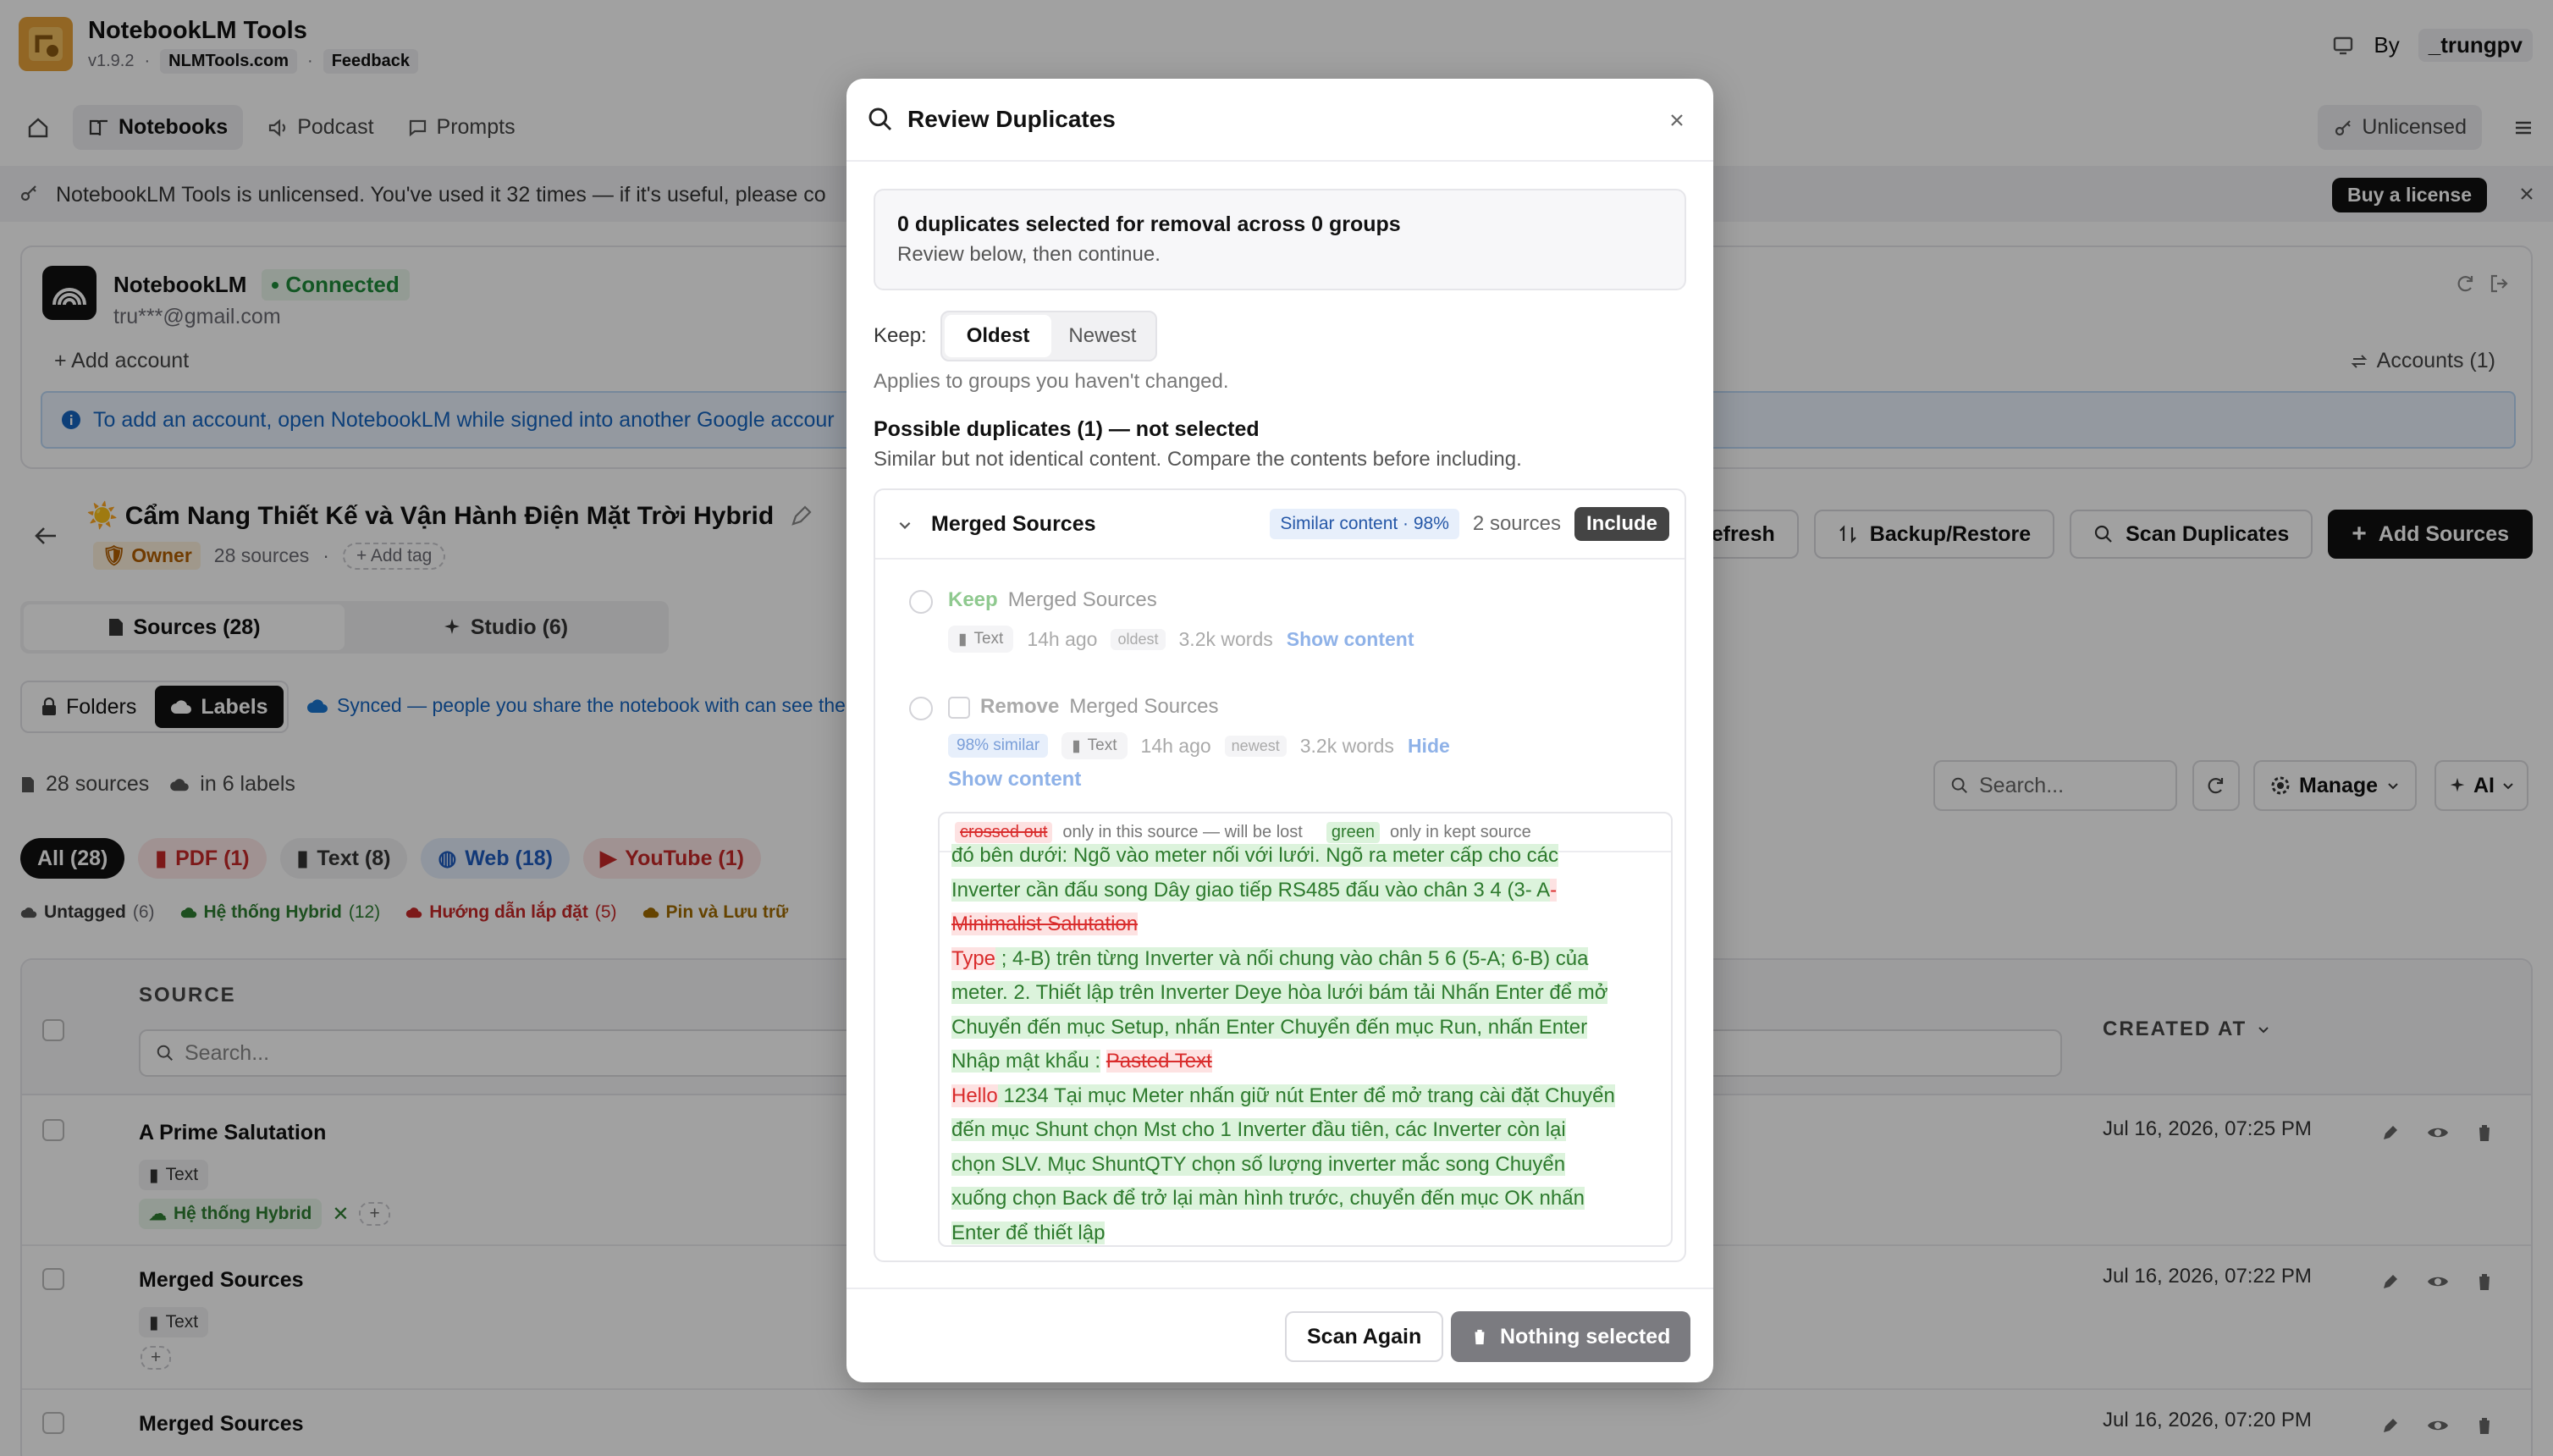  Describe the element at coordinates (905, 524) in the screenshot. I see `chevron-down-icon` at that location.